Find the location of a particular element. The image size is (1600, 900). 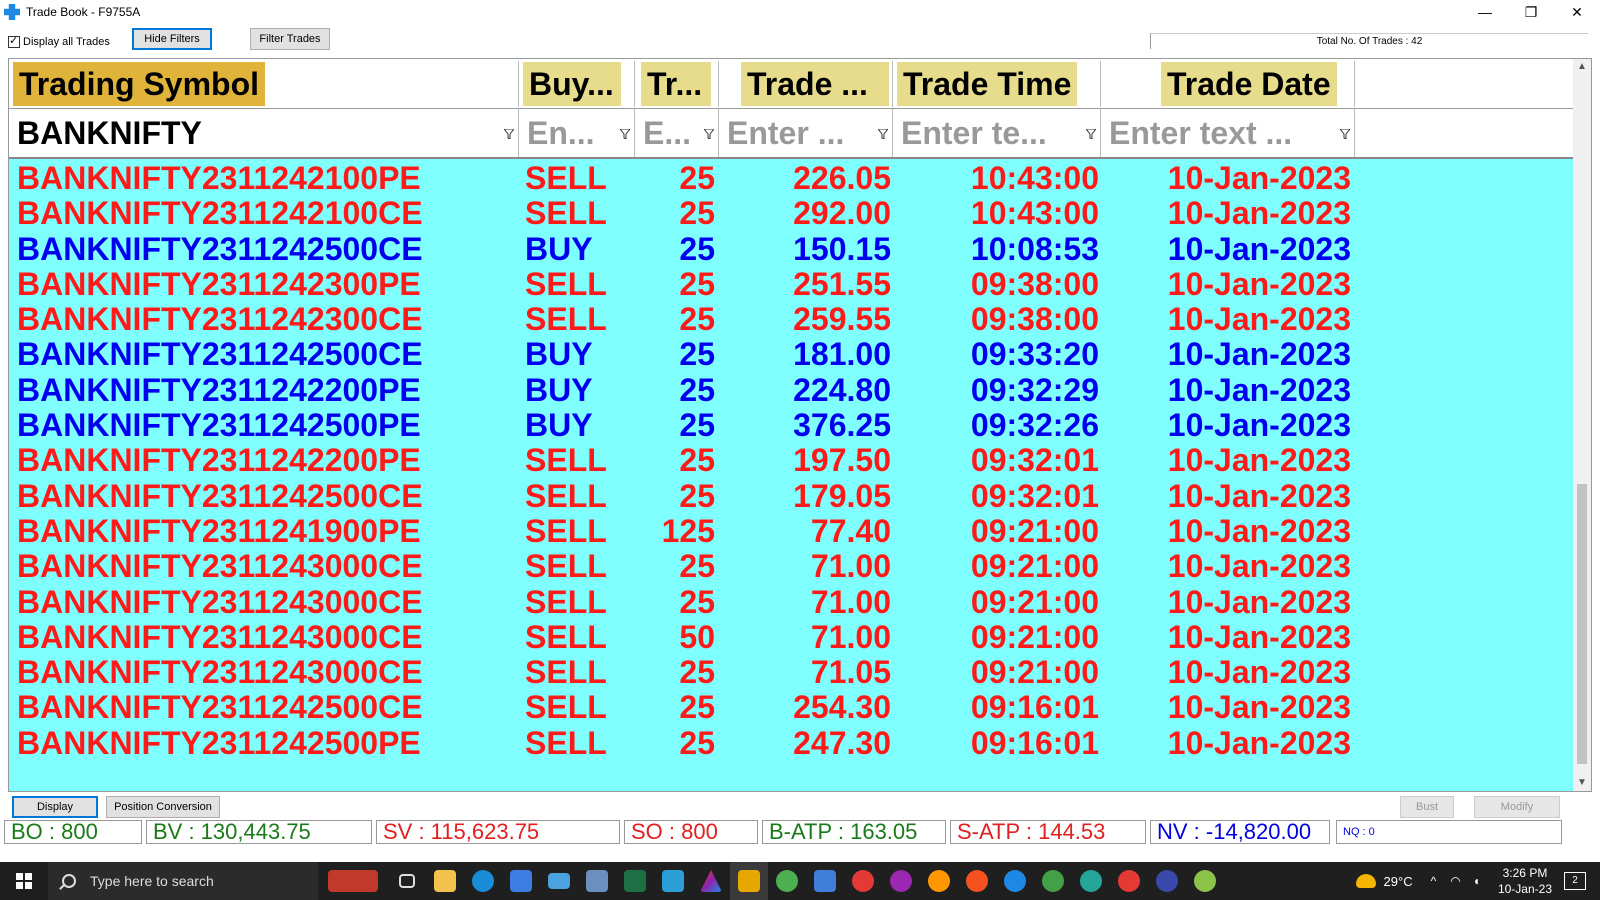

modify-button: Modify is located at coordinates (1517, 807).